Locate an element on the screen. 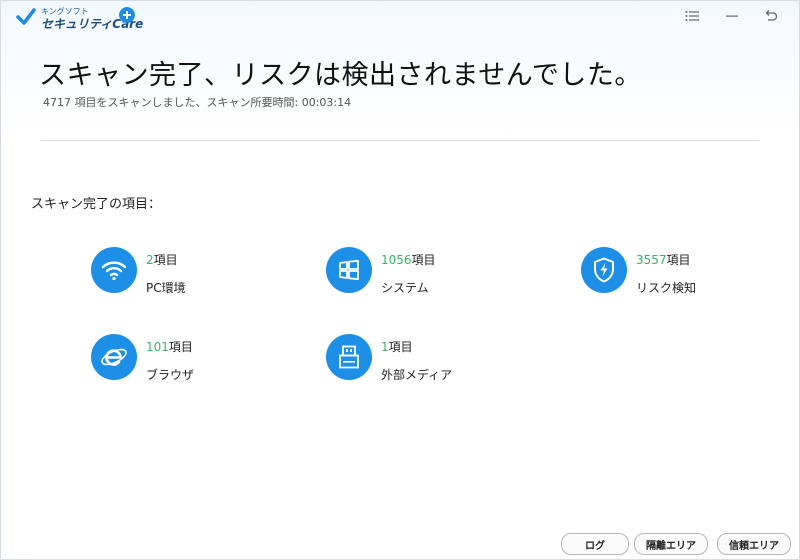 The width and height of the screenshot is (800, 560). scan-item-pc-environment: 2項目 PC環境 is located at coordinates (181, 272).